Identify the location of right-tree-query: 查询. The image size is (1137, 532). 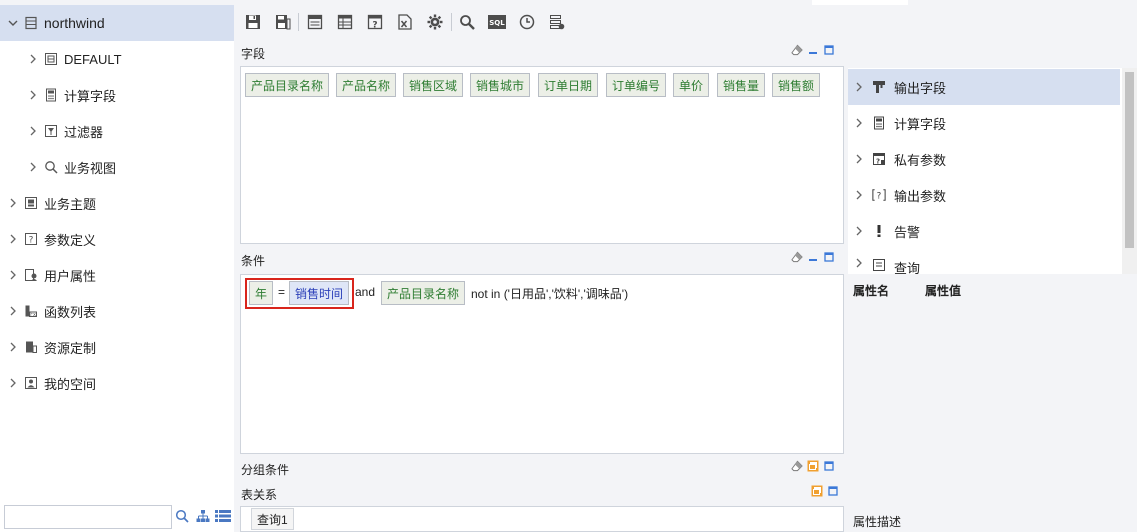
(984, 261).